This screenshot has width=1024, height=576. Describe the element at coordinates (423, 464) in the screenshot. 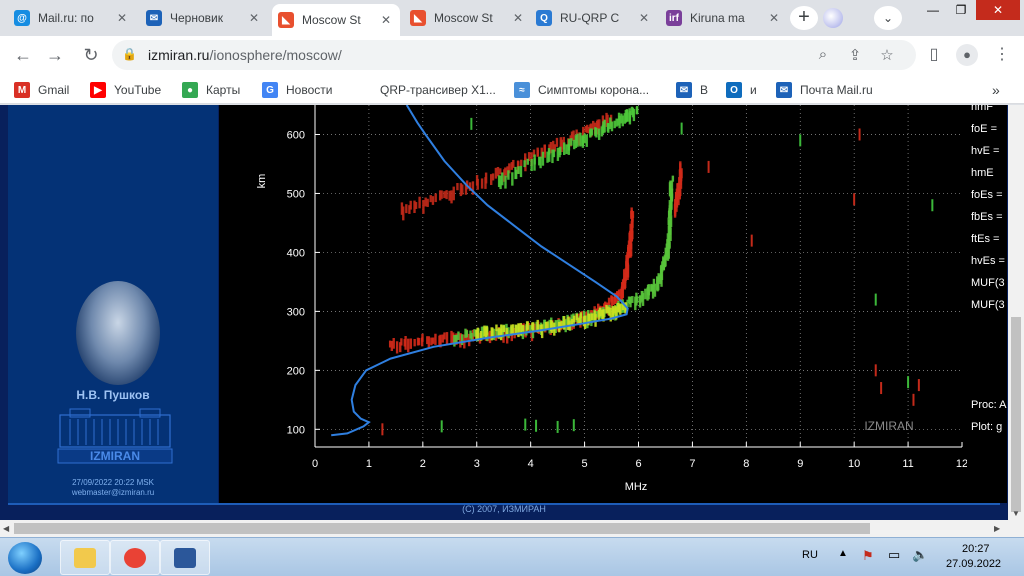

I see `x-tick-label: 2` at that location.